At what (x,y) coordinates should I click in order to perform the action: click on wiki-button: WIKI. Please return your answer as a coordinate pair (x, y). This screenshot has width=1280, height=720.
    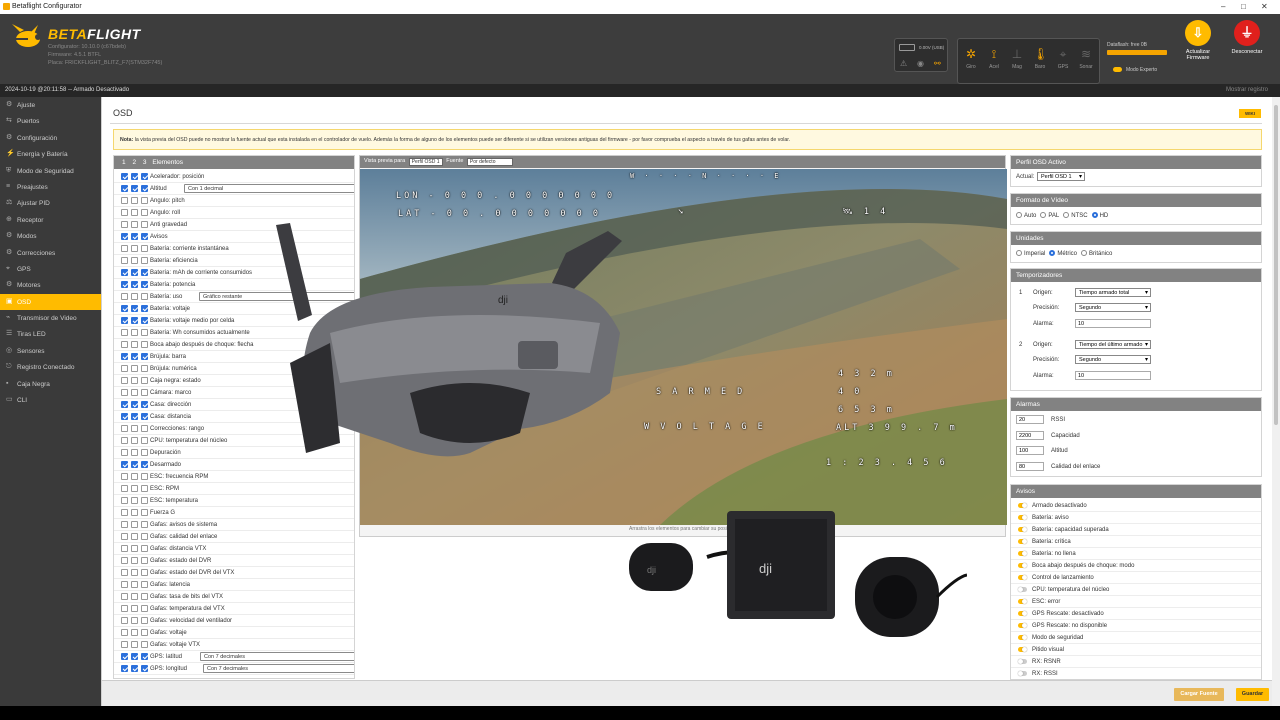
    Looking at the image, I should click on (1250, 113).